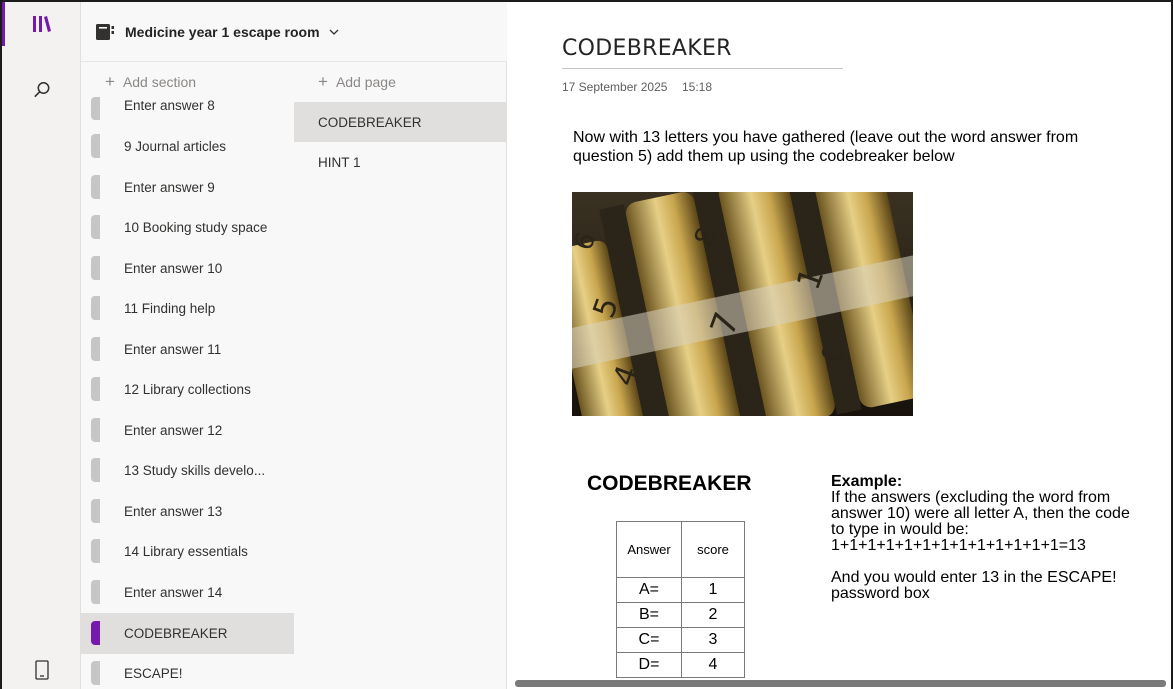 This screenshot has width=1173, height=689. I want to click on add-section-label: Add section, so click(159, 82).